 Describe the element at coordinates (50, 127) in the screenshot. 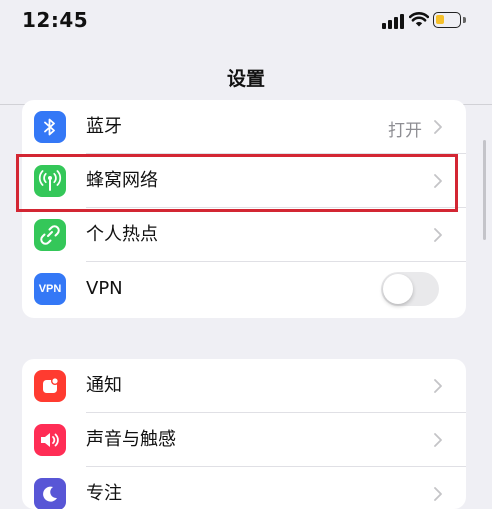

I see `bluetooth-icon` at that location.